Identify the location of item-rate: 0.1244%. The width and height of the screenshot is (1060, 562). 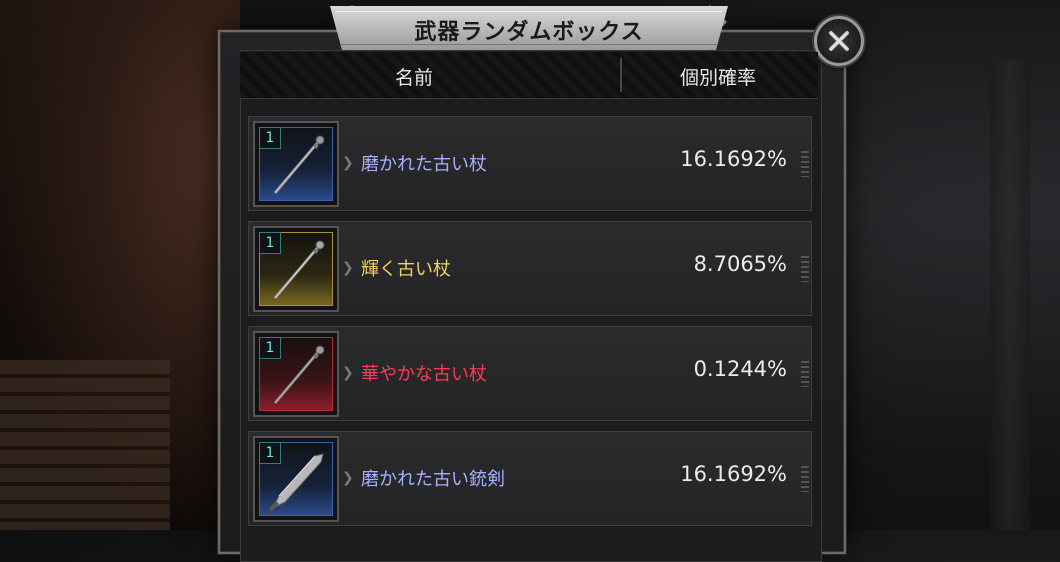
(740, 369).